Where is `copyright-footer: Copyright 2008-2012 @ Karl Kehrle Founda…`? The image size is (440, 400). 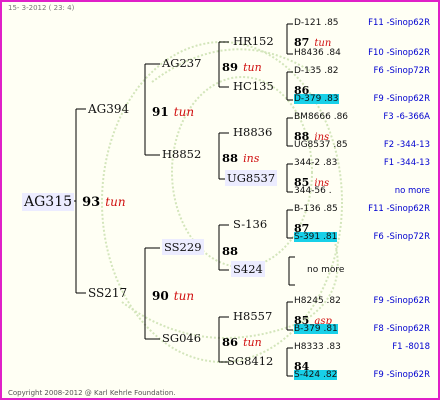
copyright-footer: Copyright 2008-2012 @ Karl Kehrle Founda… is located at coordinates (92, 393).